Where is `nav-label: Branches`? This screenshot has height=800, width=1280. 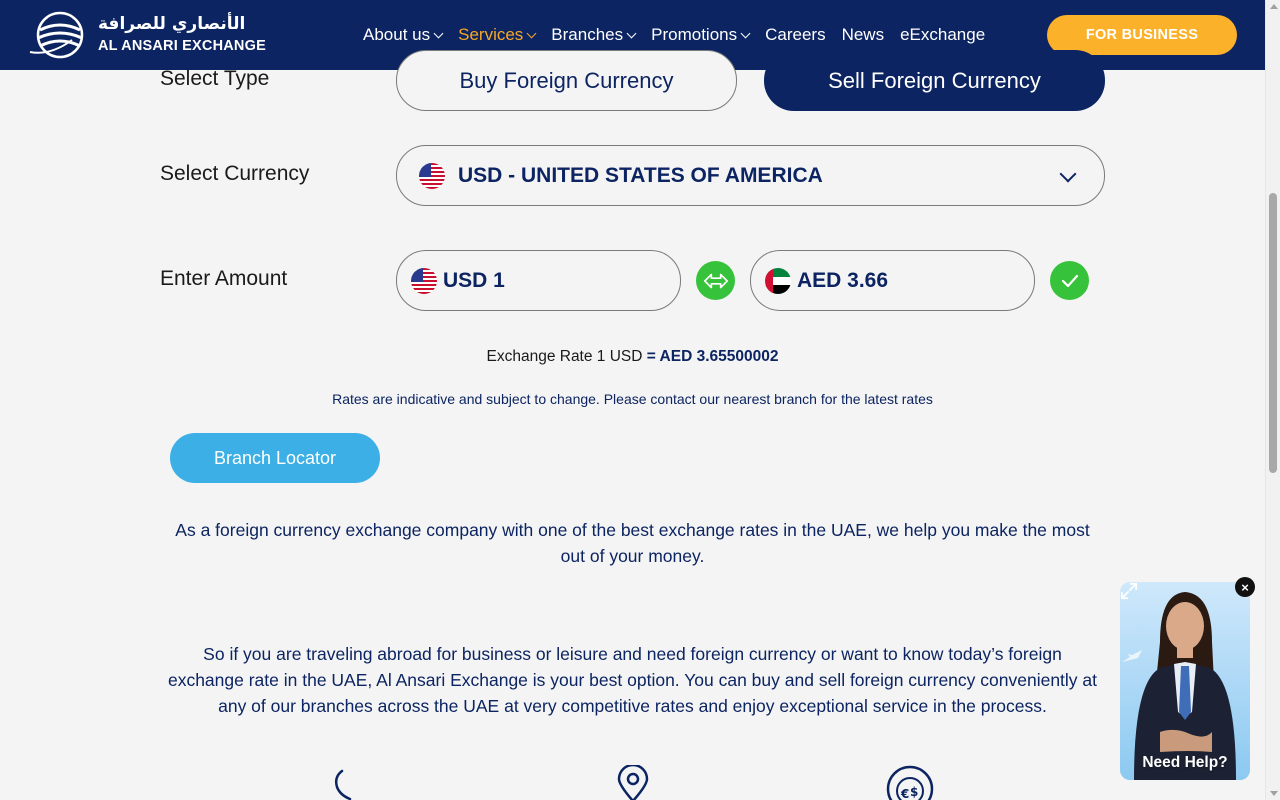 nav-label: Branches is located at coordinates (587, 34).